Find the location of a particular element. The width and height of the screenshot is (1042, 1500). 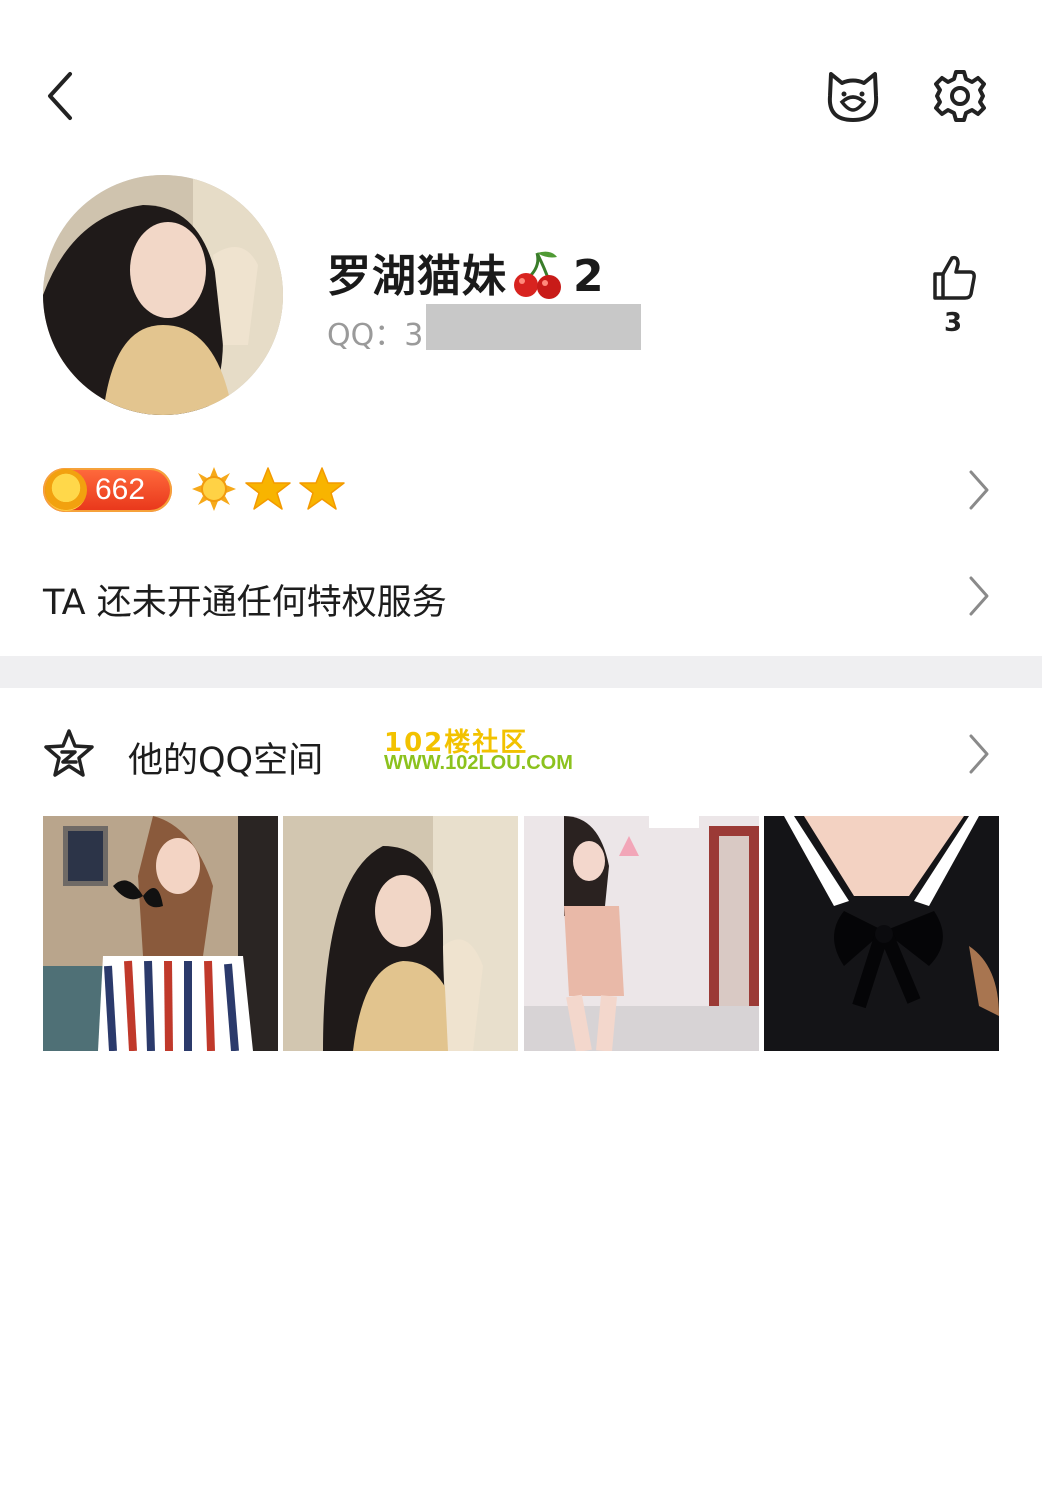

gear-icon is located at coordinates (960, 96).